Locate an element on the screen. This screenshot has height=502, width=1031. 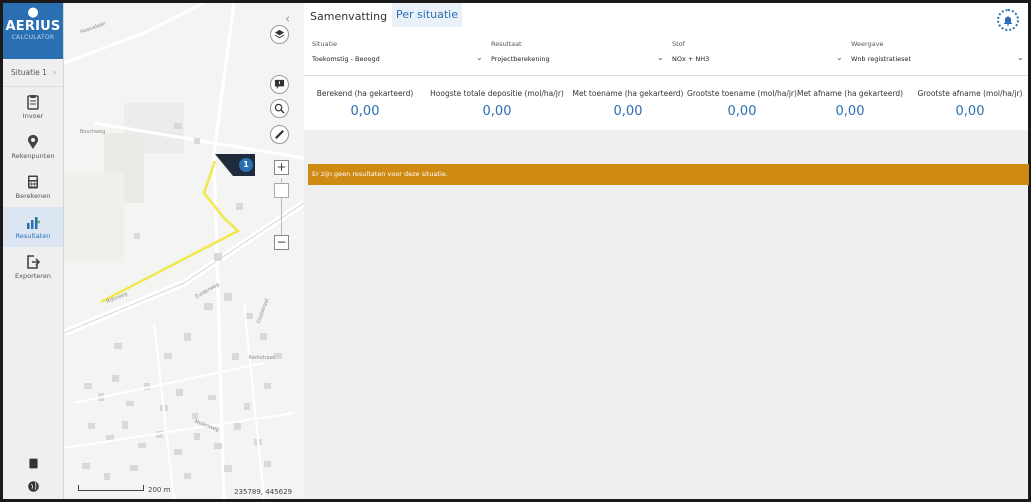
map-scale: 200 m is located at coordinates (124, 489).